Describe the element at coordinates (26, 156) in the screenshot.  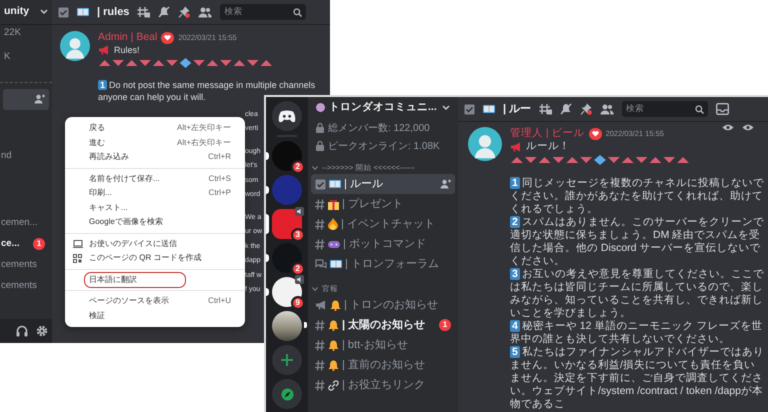
I see `channel-item: nd` at that location.